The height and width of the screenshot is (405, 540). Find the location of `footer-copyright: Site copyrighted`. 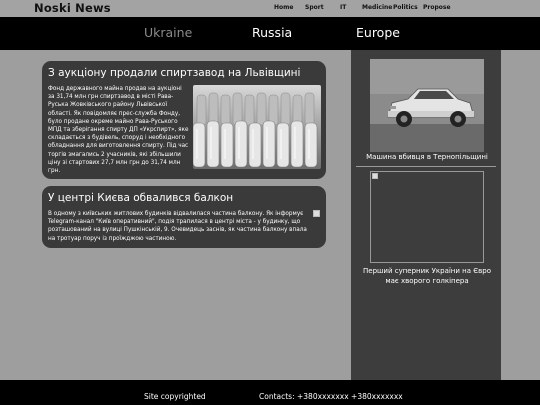

footer-copyright: Site copyrighted is located at coordinates (175, 396).